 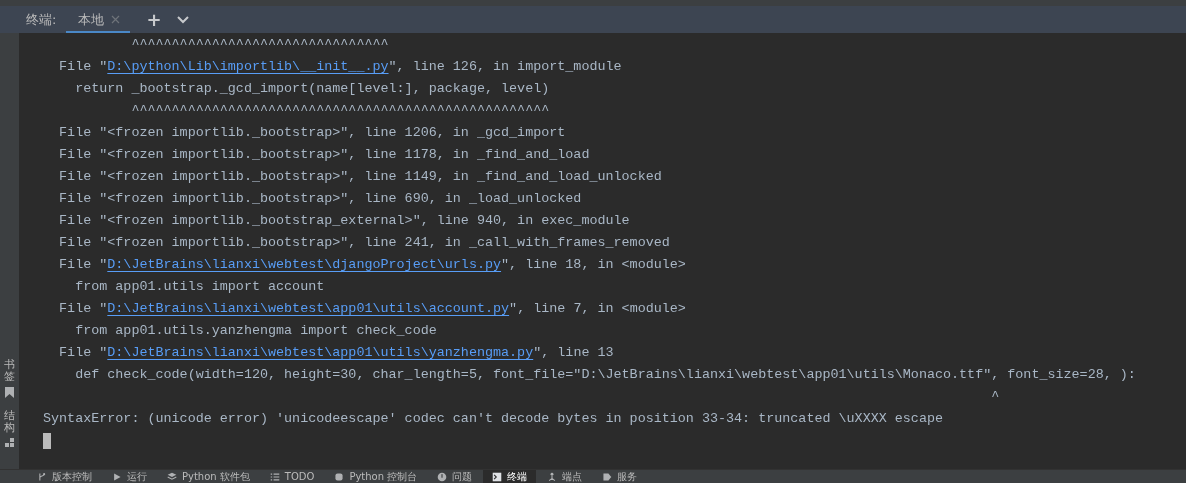 I want to click on tool-window-tab: 版本控制, so click(x=64, y=476).